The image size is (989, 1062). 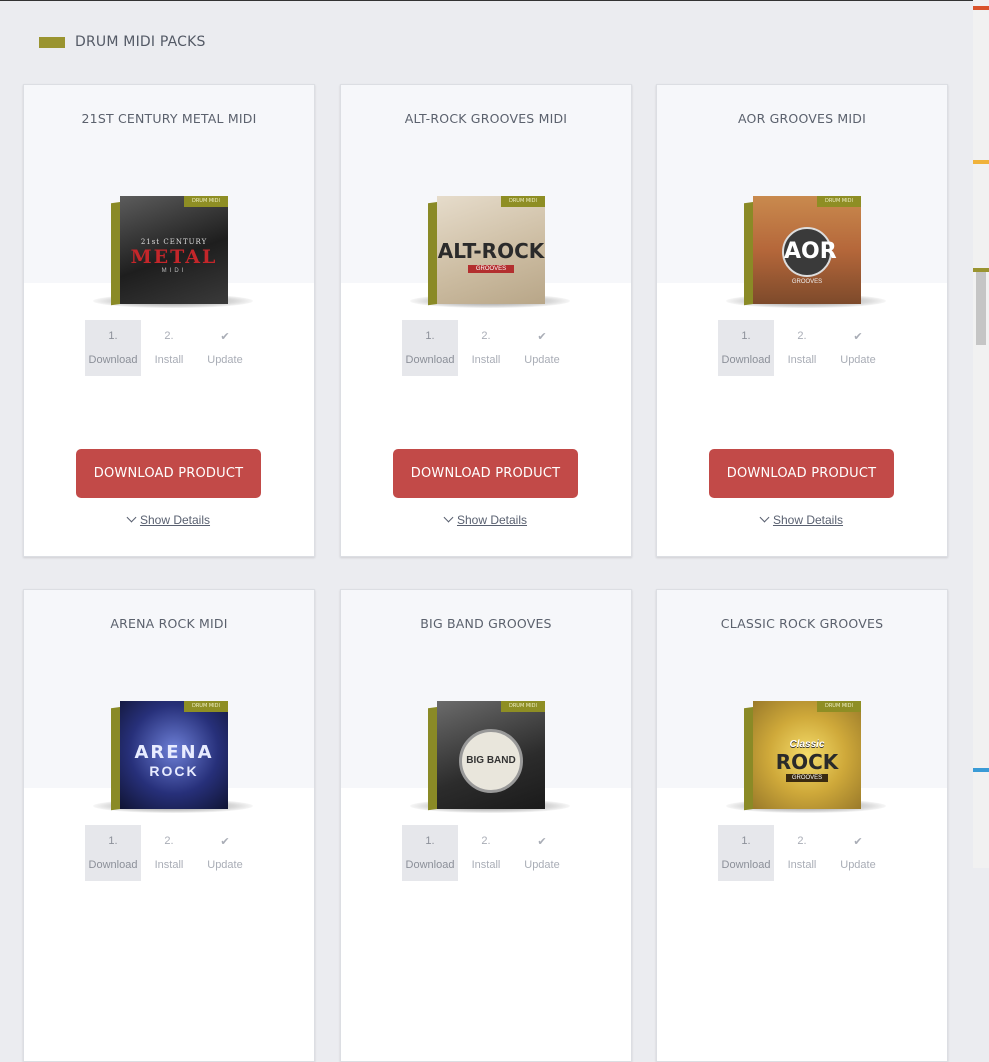 I want to click on vertical-scrollbar, so click(x=981, y=434).